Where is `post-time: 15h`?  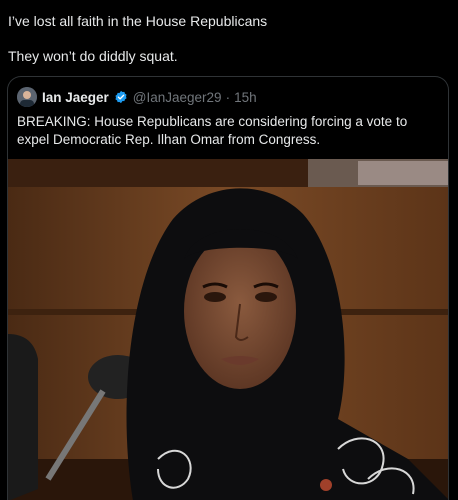
post-time: 15h is located at coordinates (245, 97).